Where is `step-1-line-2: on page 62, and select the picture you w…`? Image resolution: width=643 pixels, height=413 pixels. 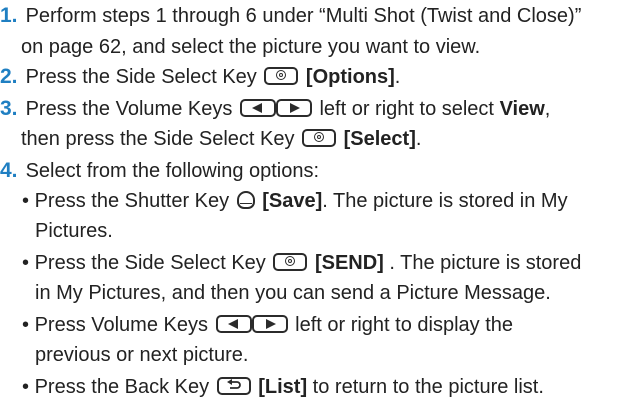
step-1-line-2: on page 62, and select the picture you w… is located at coordinates (251, 47).